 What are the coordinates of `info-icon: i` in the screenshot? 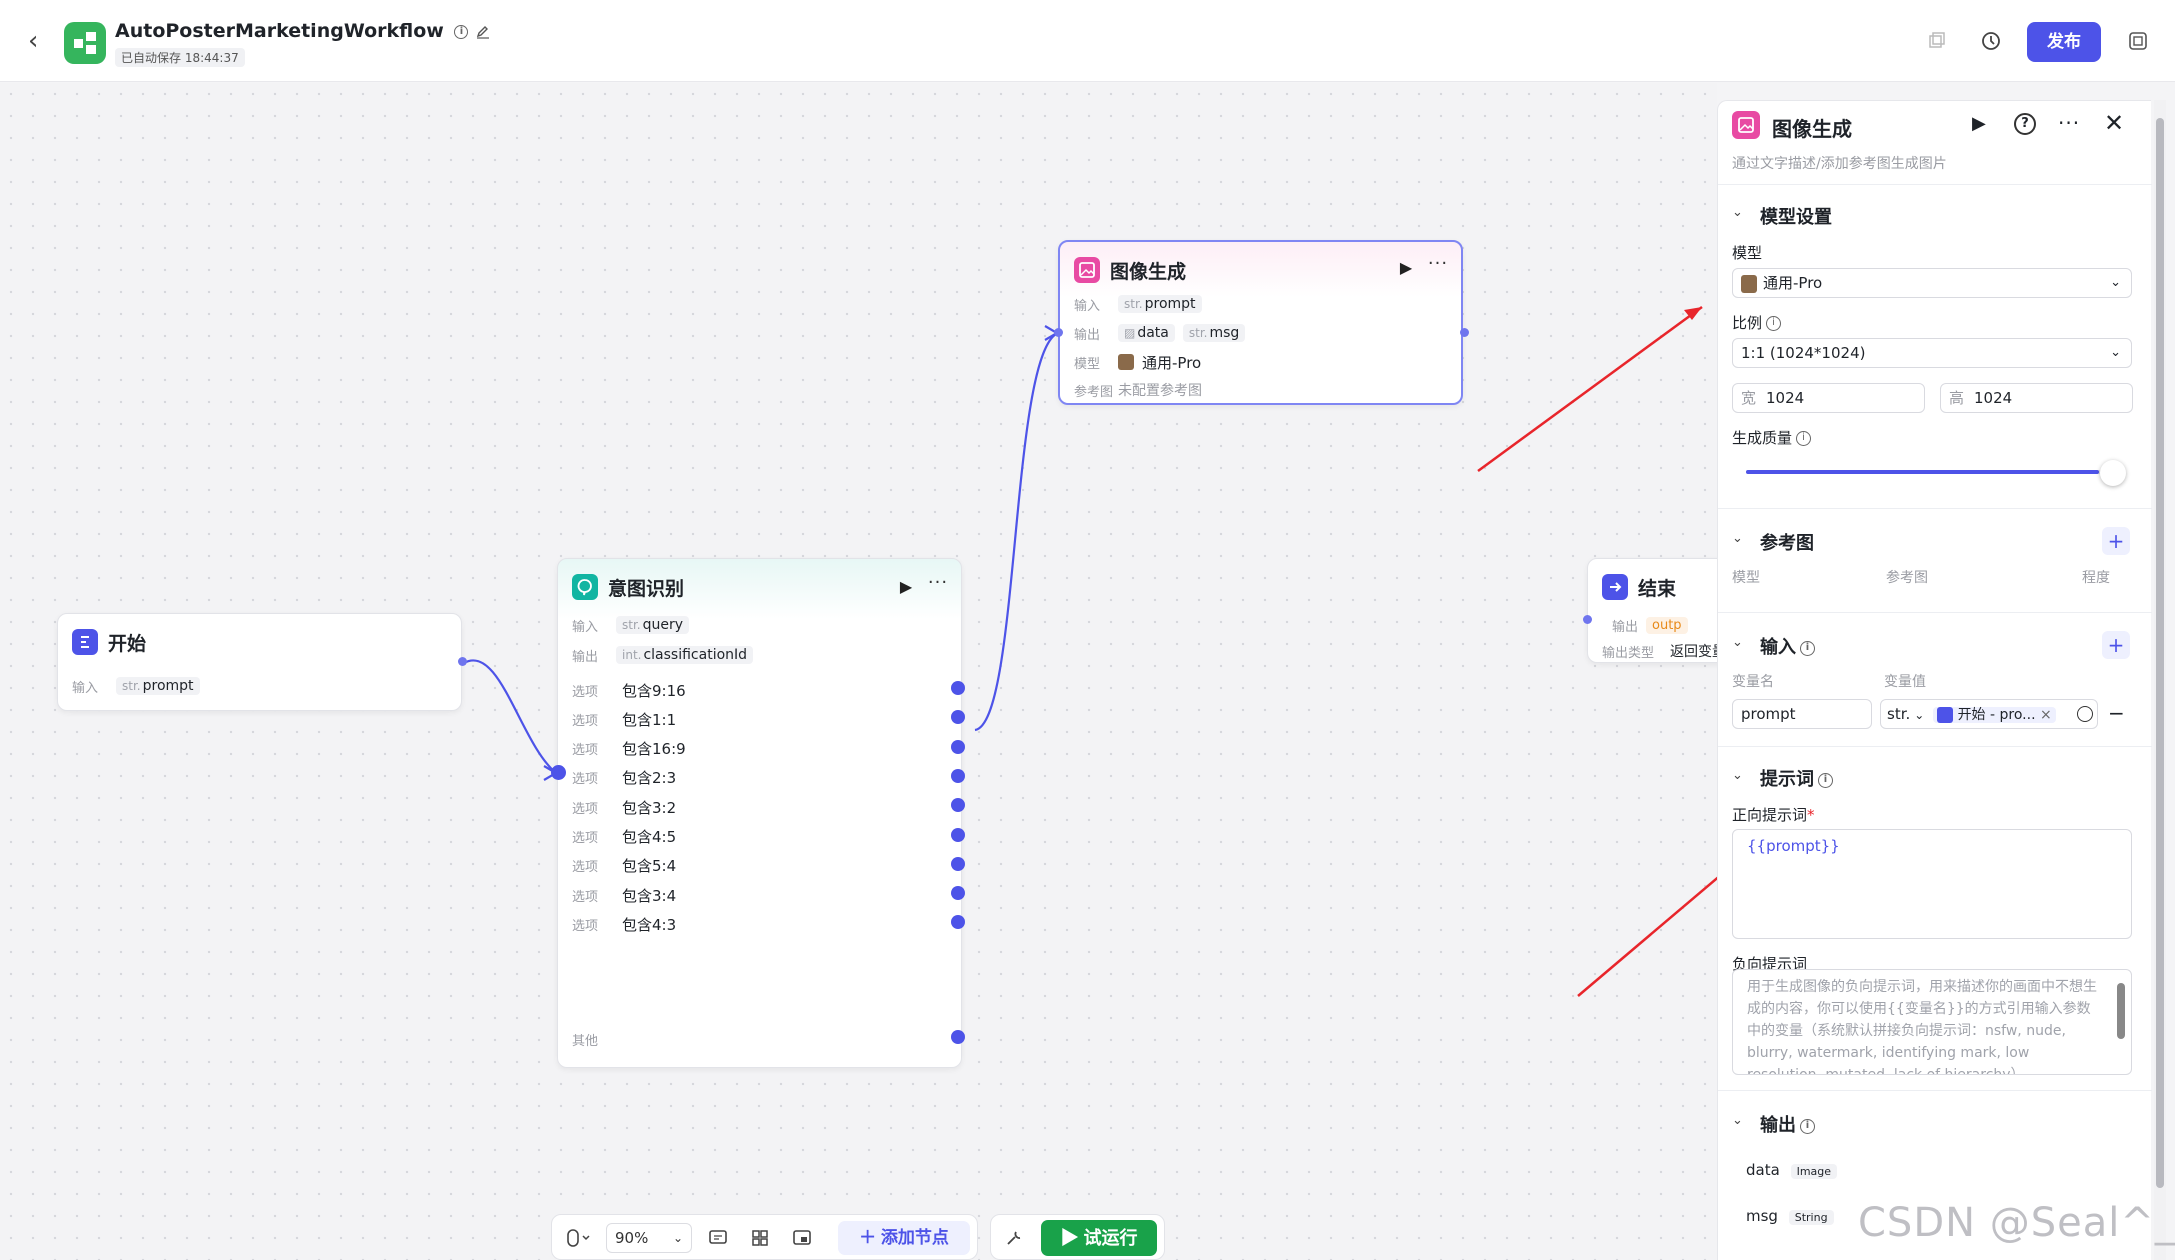 It's located at (461, 31).